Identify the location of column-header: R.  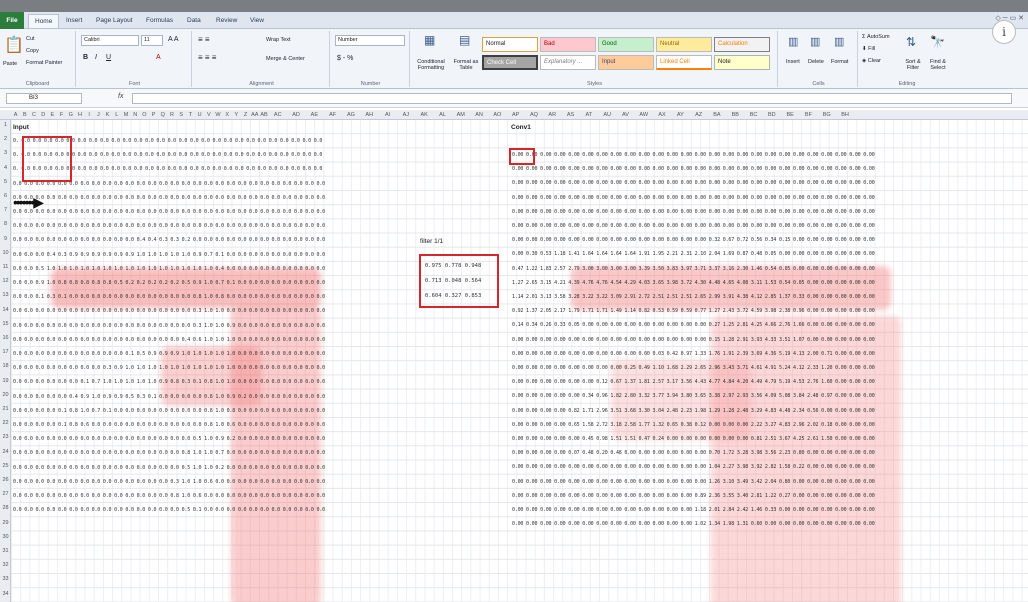
(171, 115).